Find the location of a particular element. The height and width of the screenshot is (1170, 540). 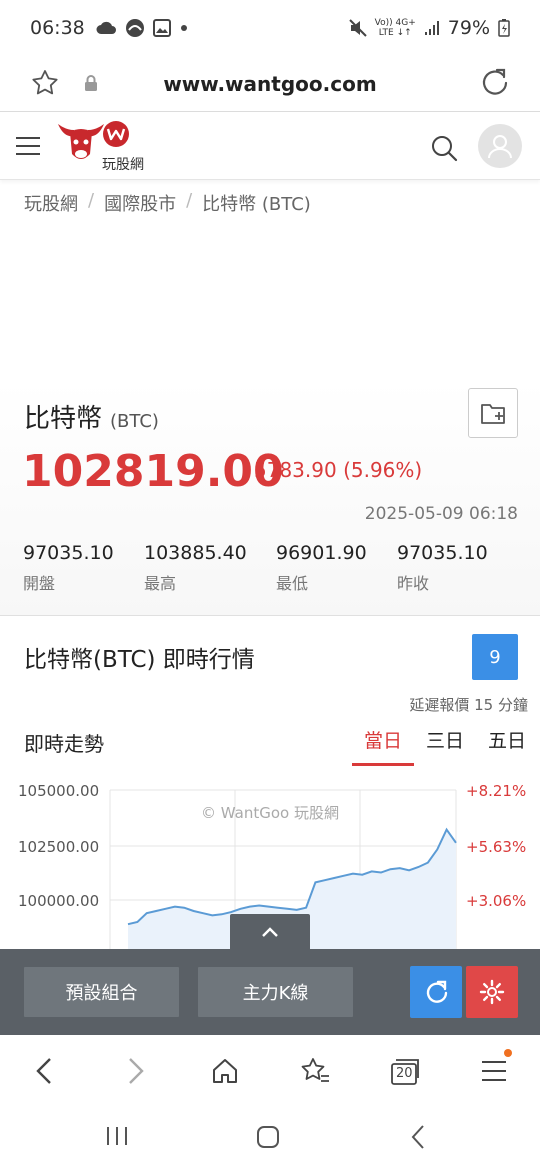

cloud-icon is located at coordinates (106, 27).